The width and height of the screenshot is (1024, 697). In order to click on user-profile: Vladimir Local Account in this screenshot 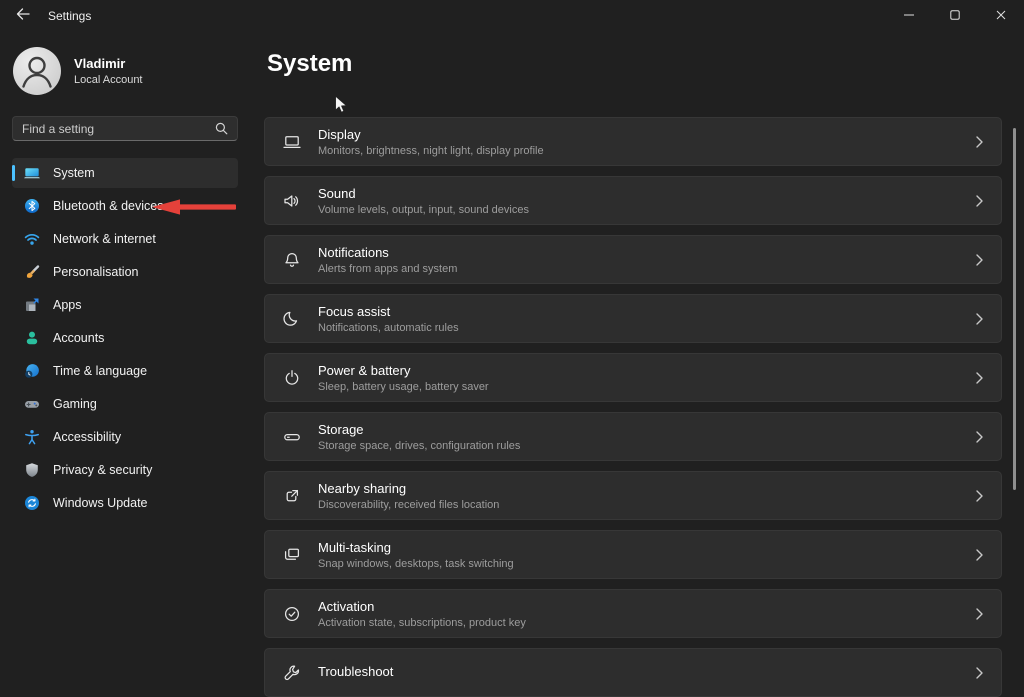, I will do `click(125, 71)`.